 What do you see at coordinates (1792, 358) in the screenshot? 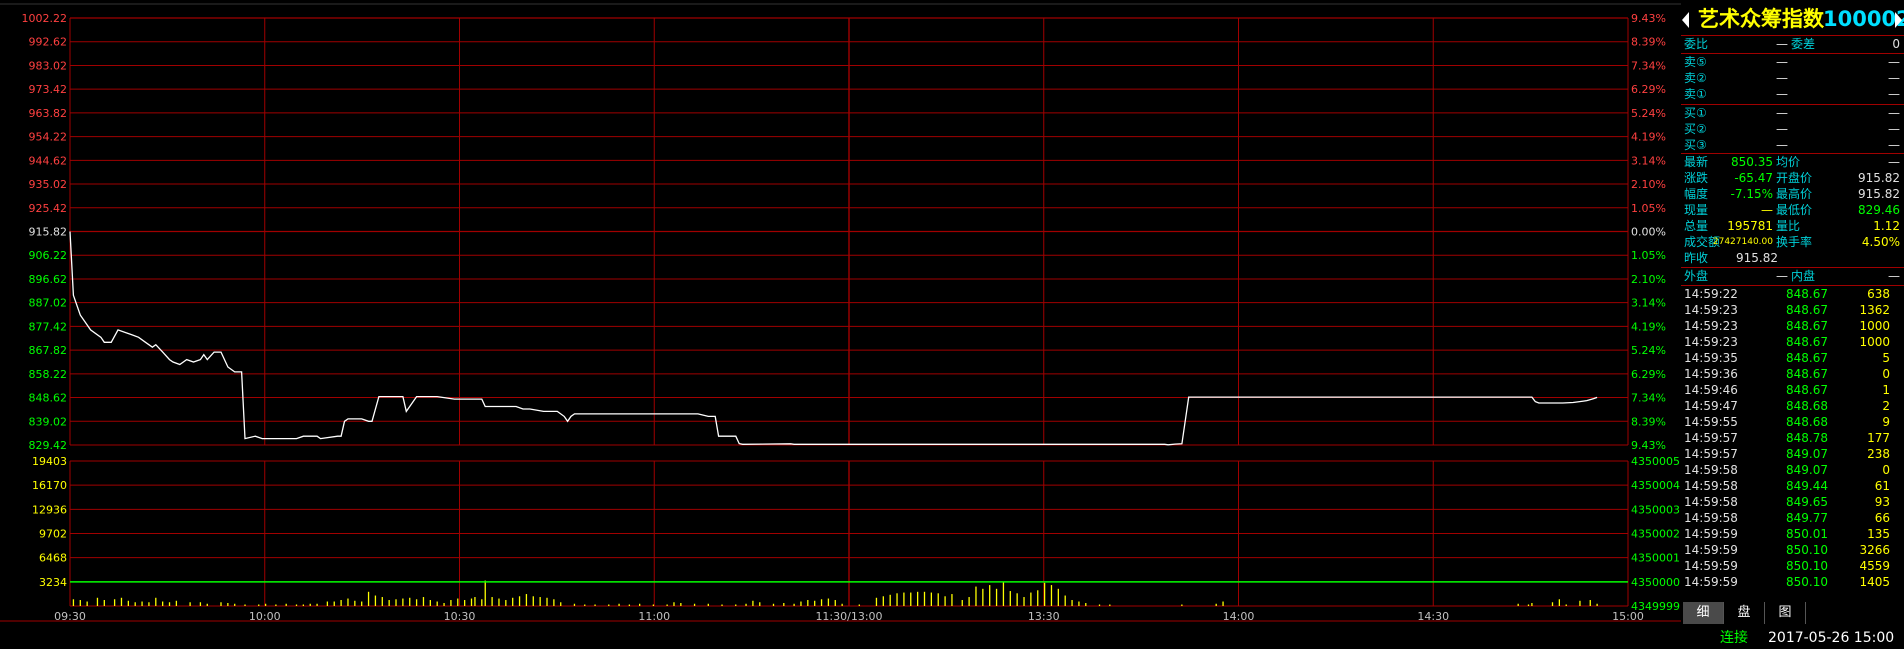
I see `tick-row: 14:59:35 848.67 5` at bounding box center [1792, 358].